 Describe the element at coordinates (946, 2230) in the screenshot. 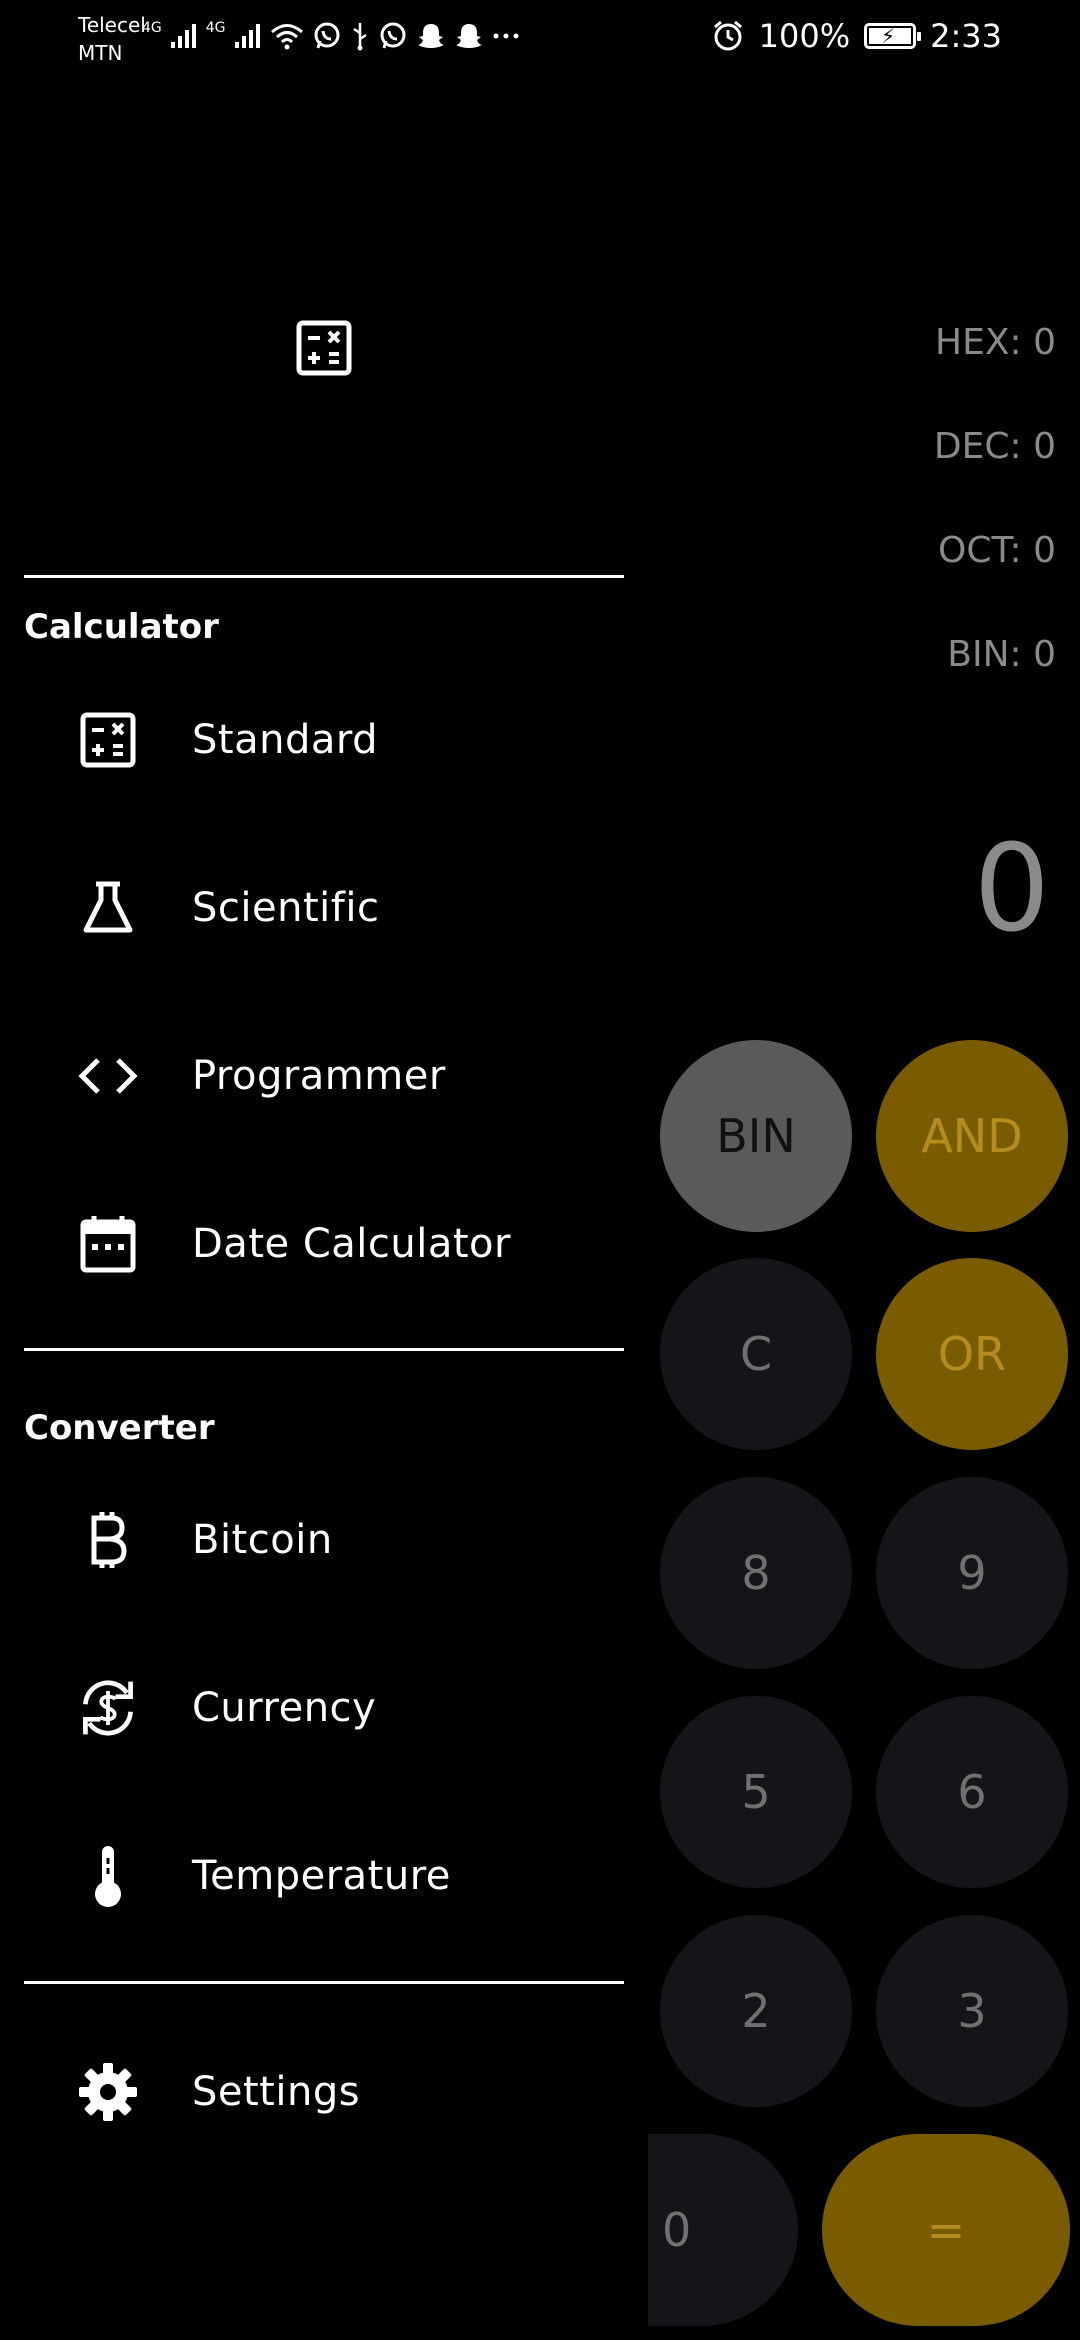

I see `equals-button: =` at that location.